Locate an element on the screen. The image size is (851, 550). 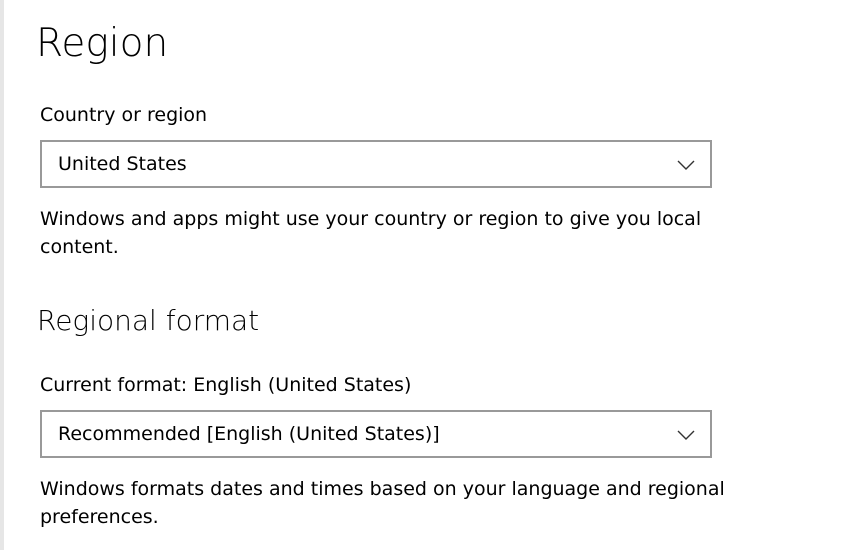
country-region-label: Country or region is located at coordinates (124, 115).